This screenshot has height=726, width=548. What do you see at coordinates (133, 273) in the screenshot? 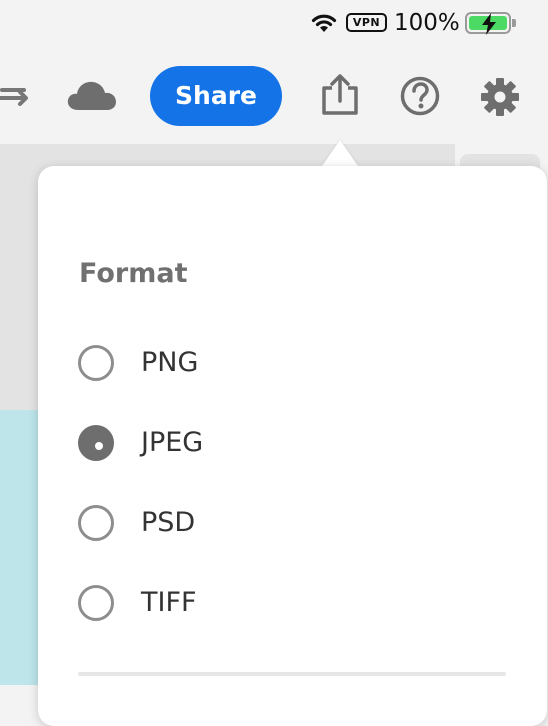
I see `format-title: Format` at bounding box center [133, 273].